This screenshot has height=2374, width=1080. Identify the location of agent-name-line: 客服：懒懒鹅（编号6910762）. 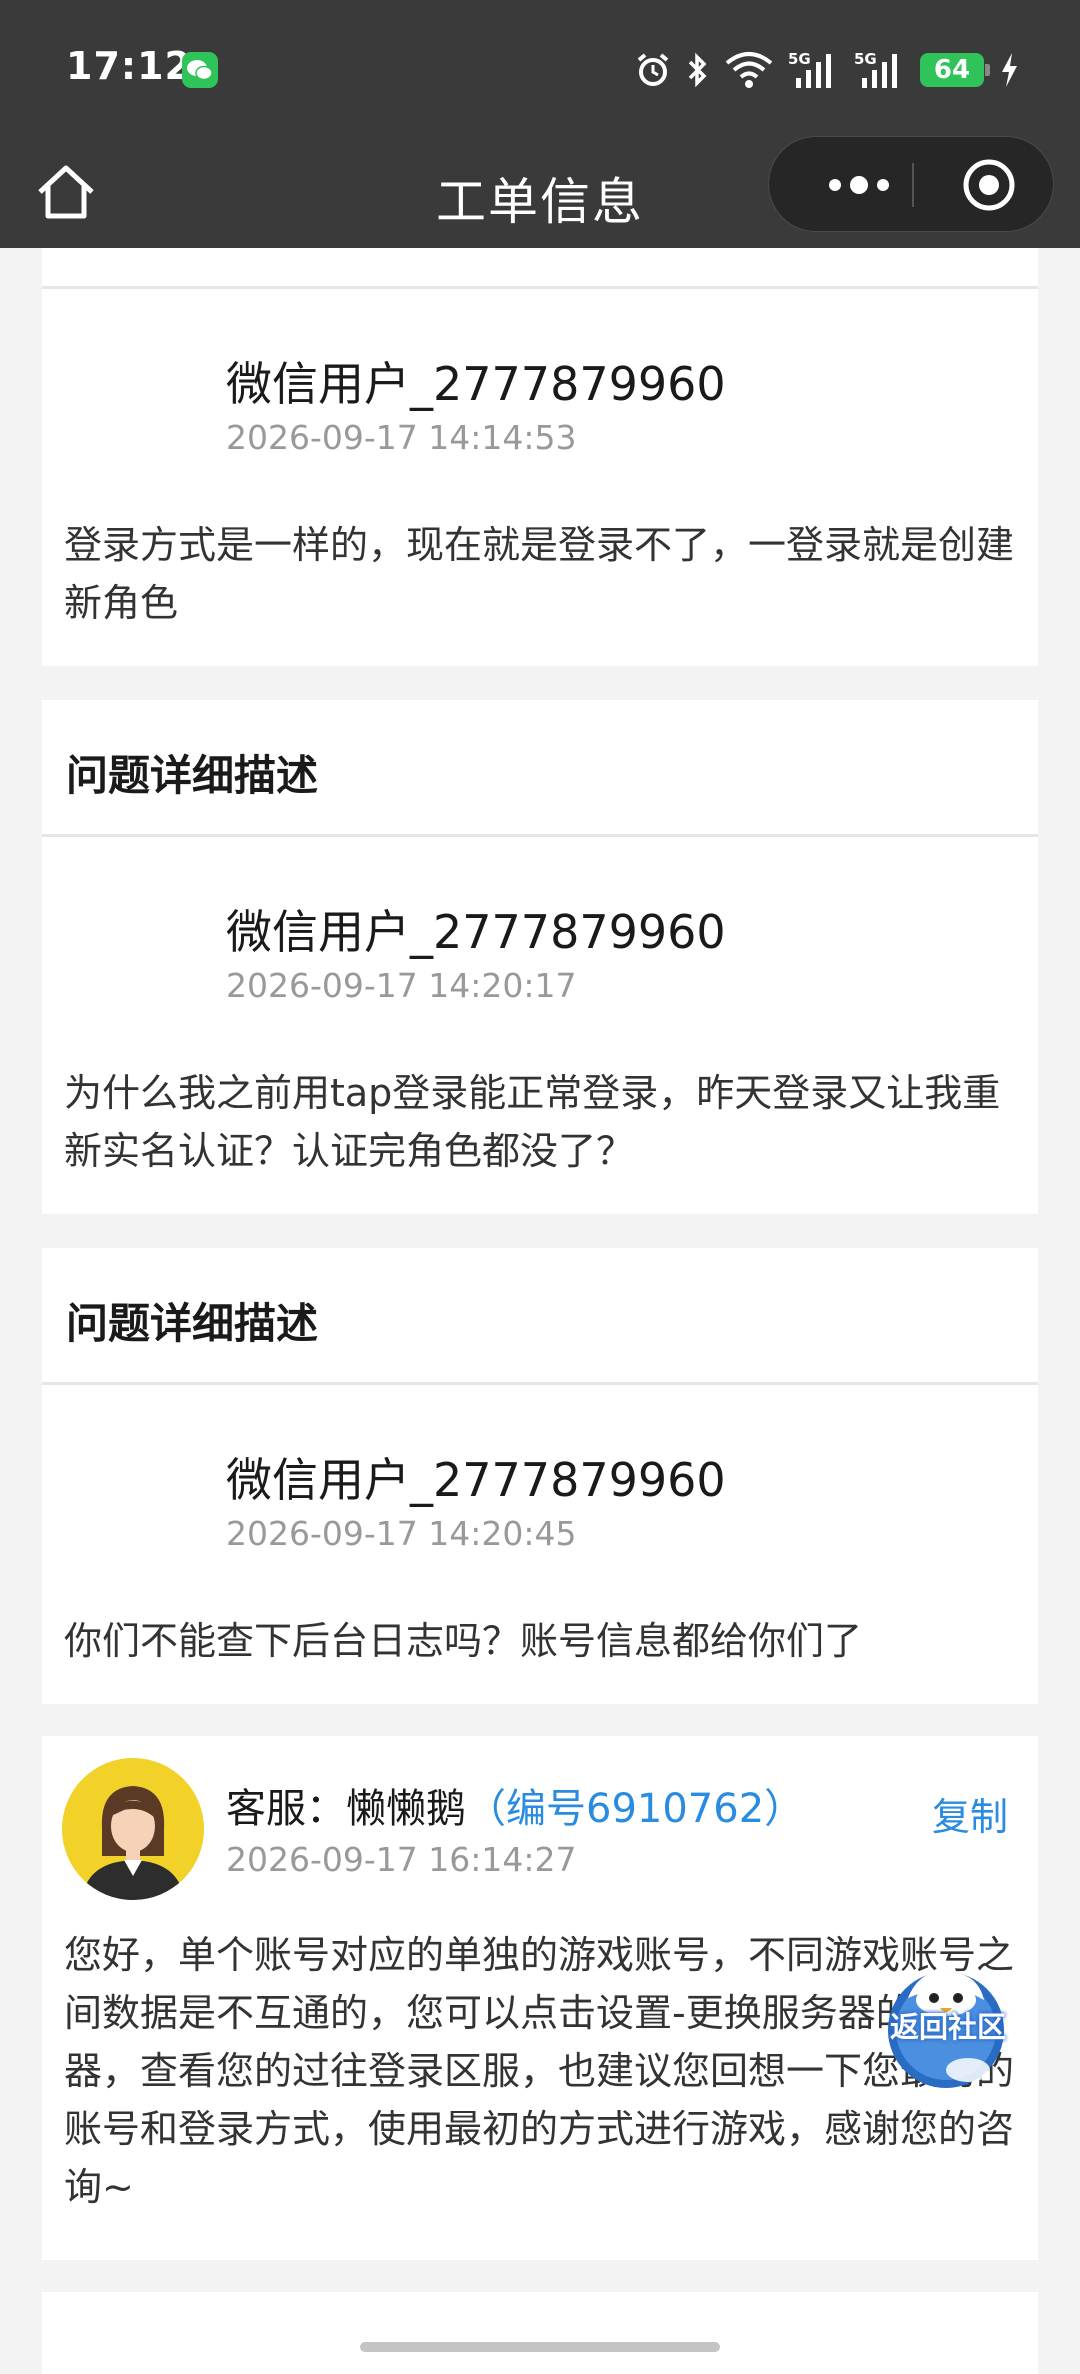
(515, 1805).